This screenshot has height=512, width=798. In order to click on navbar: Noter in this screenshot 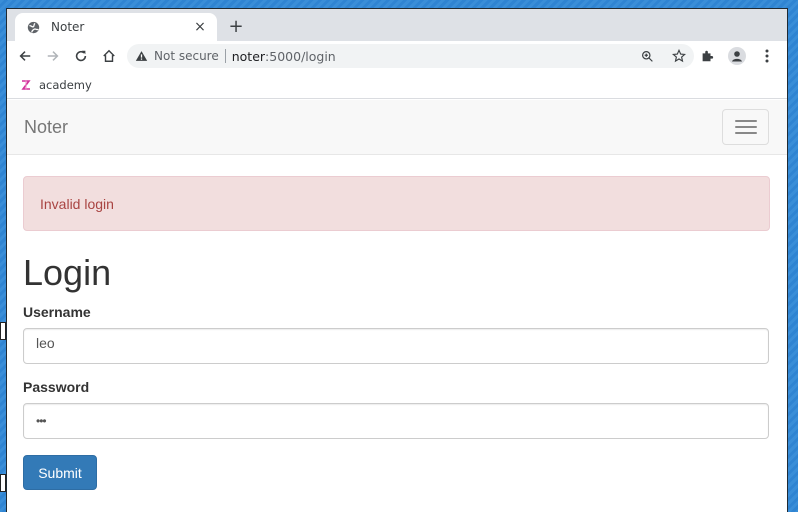, I will do `click(397, 127)`.